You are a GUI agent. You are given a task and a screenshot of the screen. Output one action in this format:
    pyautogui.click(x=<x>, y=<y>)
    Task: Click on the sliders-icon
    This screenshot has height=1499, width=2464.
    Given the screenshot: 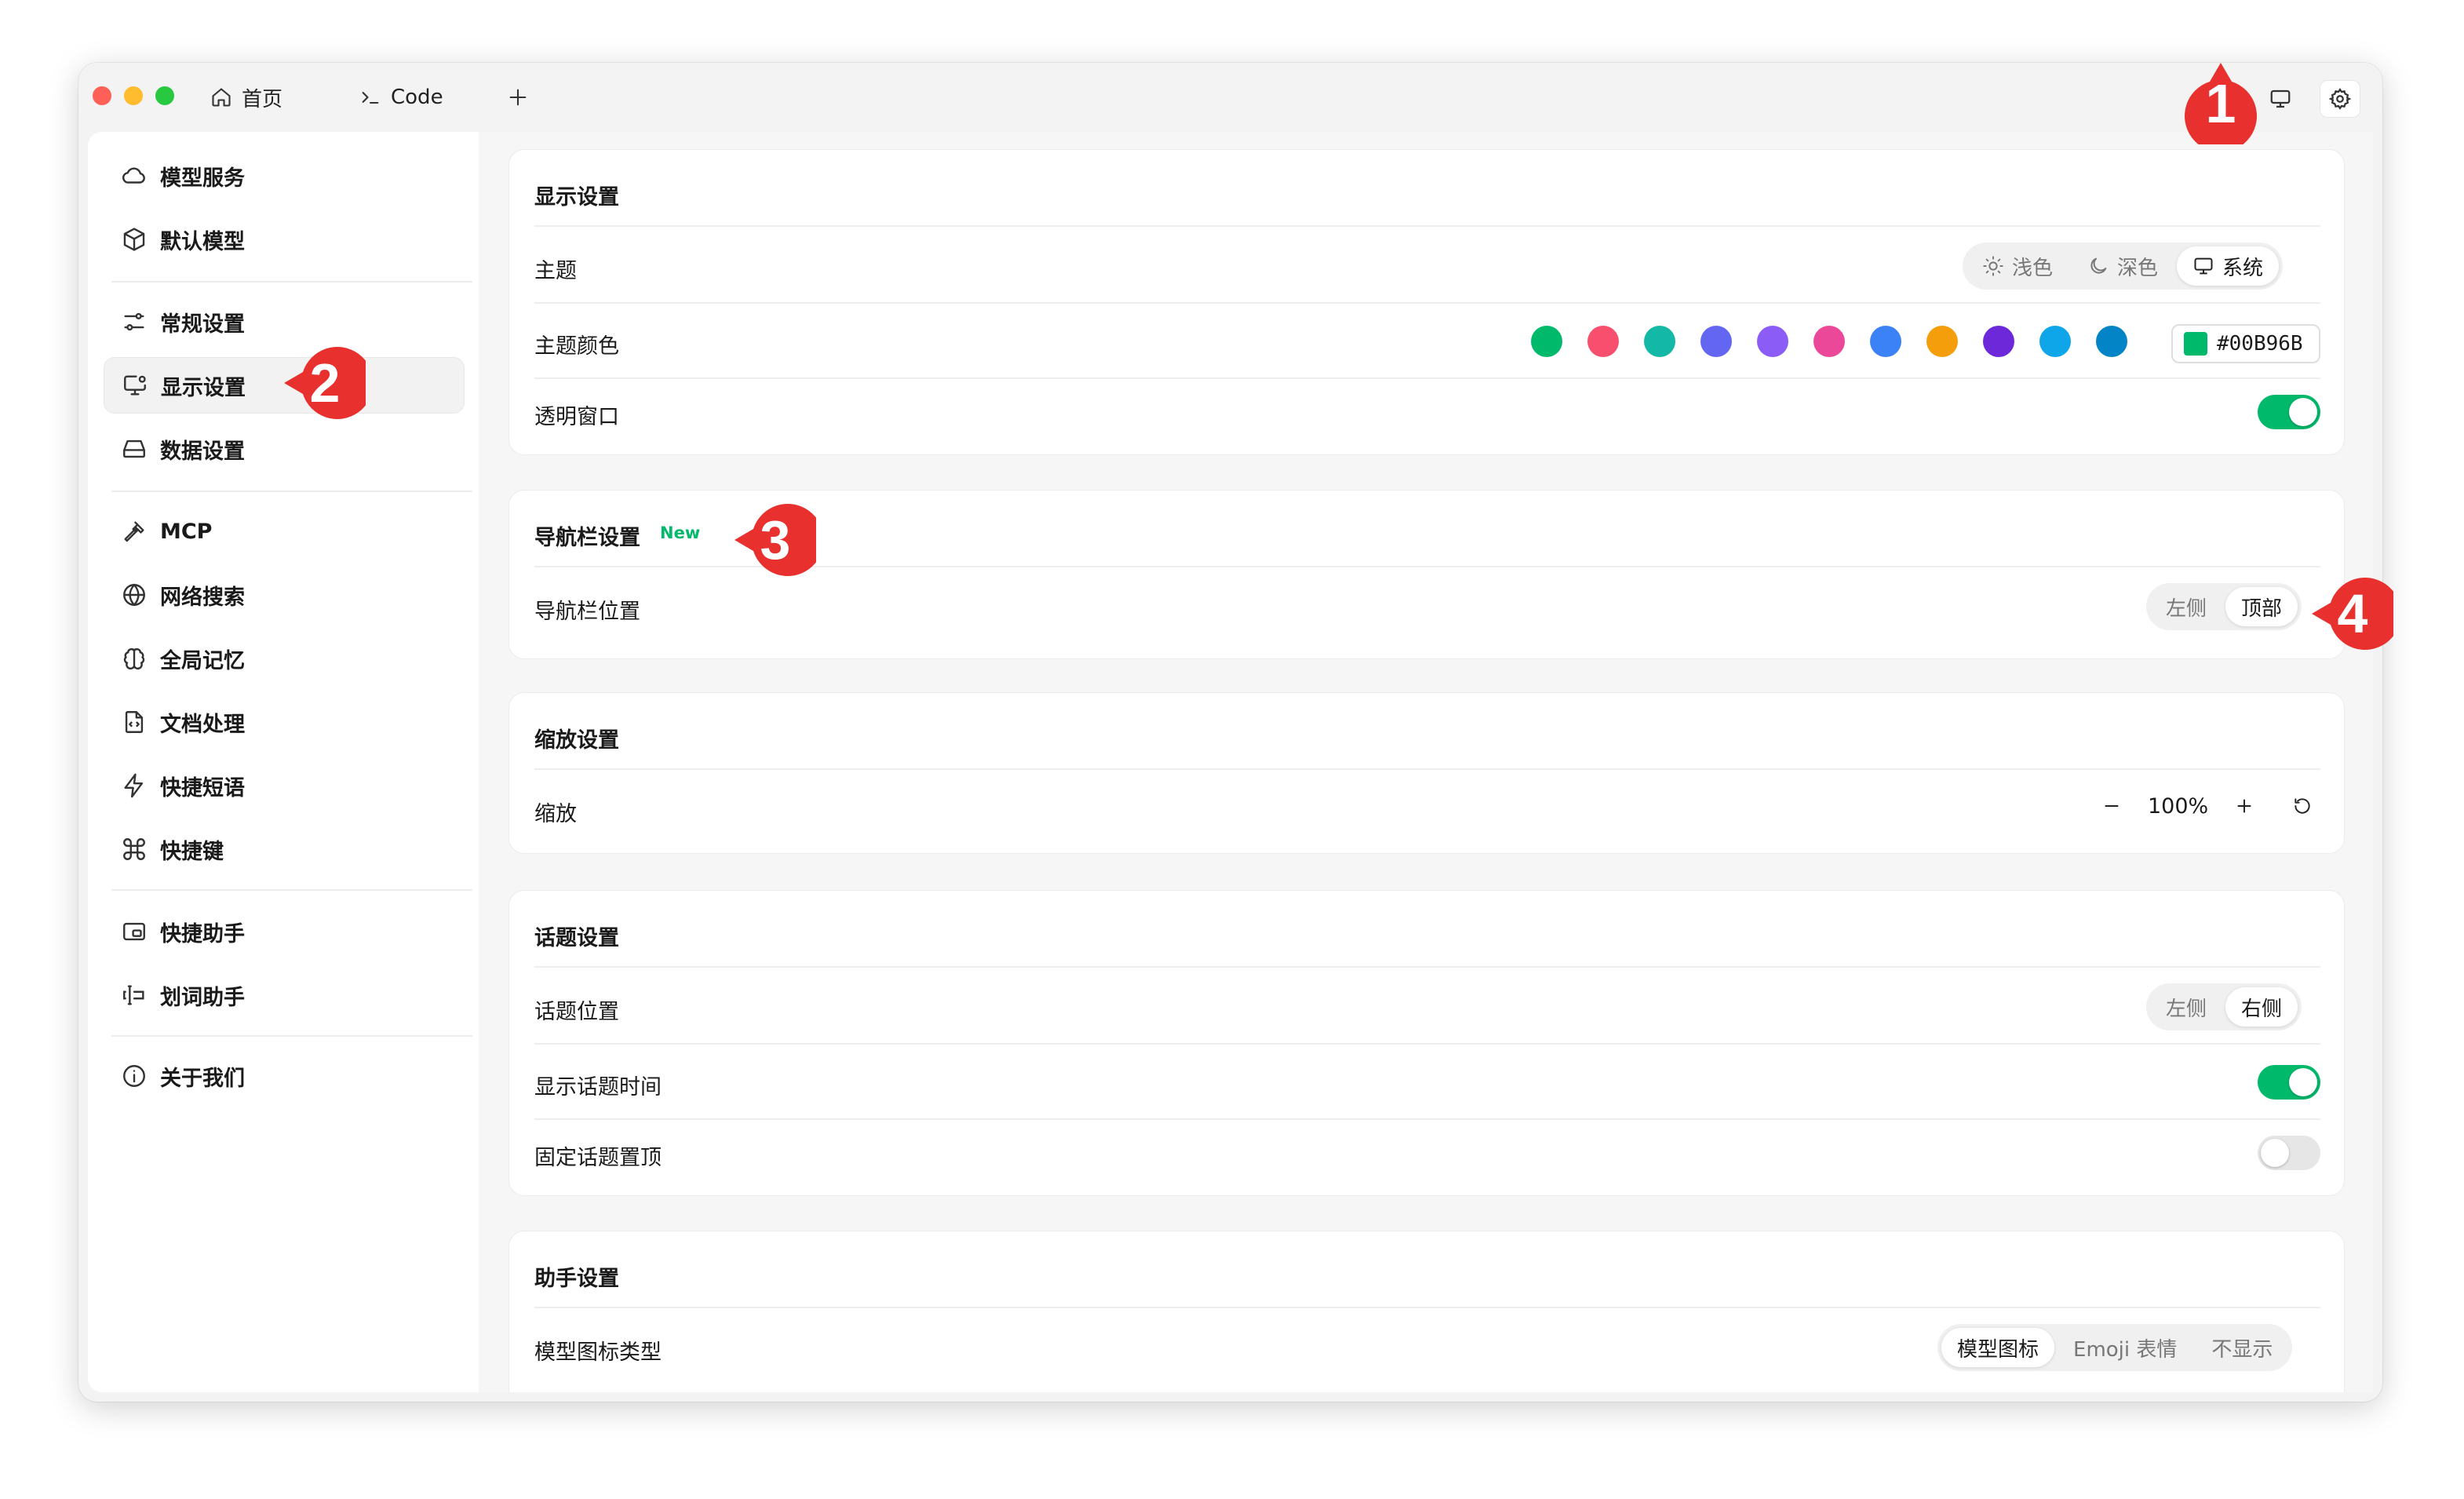 What is the action you would take?
    pyautogui.click(x=134, y=321)
    